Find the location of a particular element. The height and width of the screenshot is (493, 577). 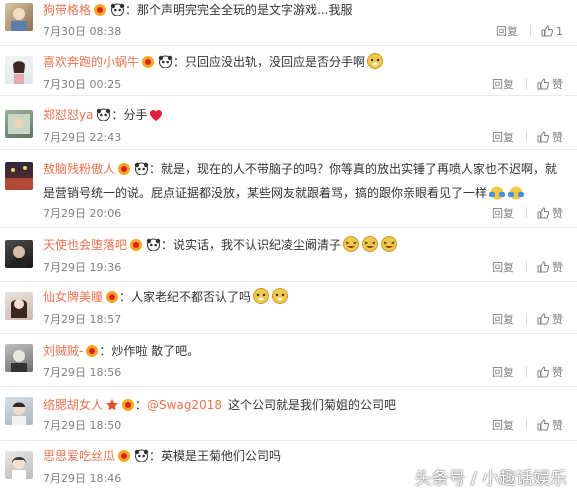

comment-text: 炒作啦 散了吧。 is located at coordinates (155, 351).